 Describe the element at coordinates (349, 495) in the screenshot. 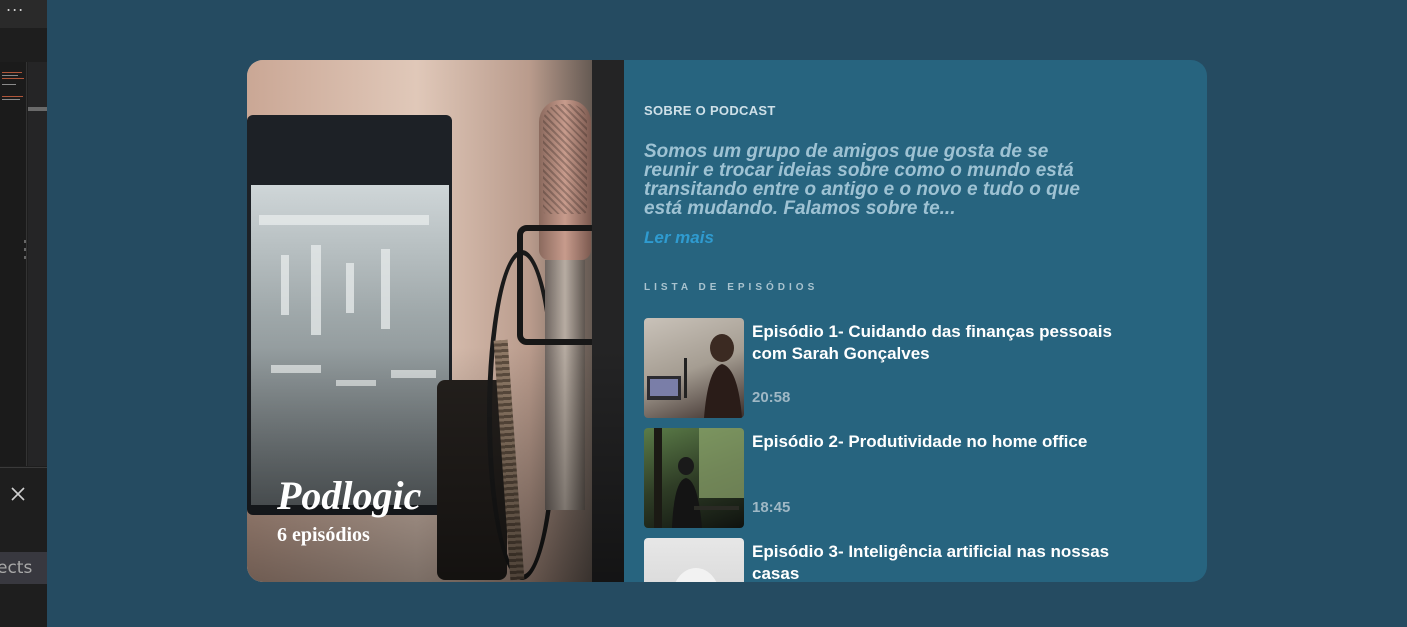

I see `podcast-title: Podlogic` at that location.